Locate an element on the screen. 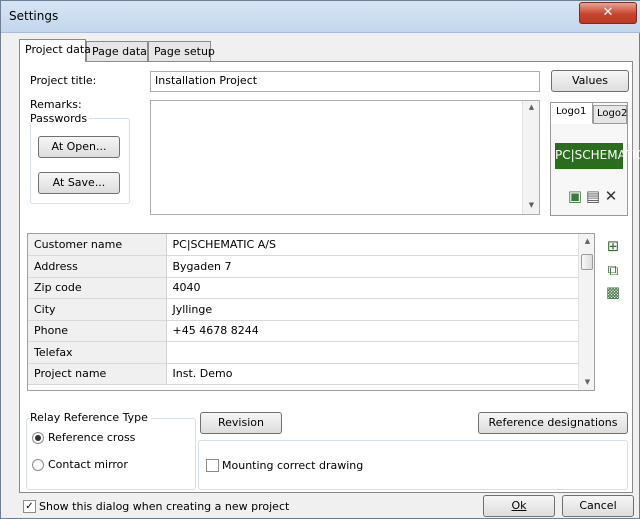 This screenshot has width=640, height=519. project-title-input: Installation Project is located at coordinates (345, 81).